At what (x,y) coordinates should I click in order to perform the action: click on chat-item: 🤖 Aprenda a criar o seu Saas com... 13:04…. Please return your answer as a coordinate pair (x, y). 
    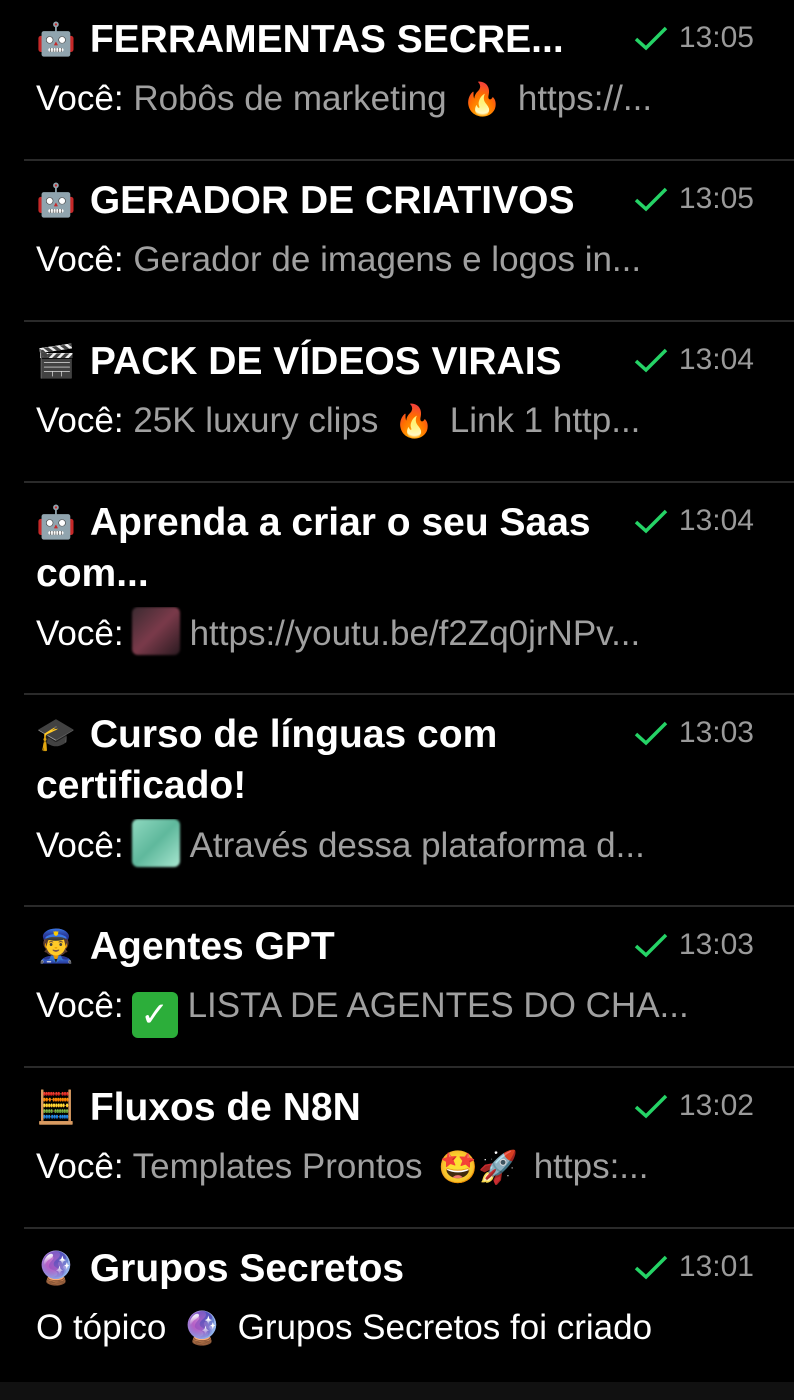
    Looking at the image, I should click on (409, 589).